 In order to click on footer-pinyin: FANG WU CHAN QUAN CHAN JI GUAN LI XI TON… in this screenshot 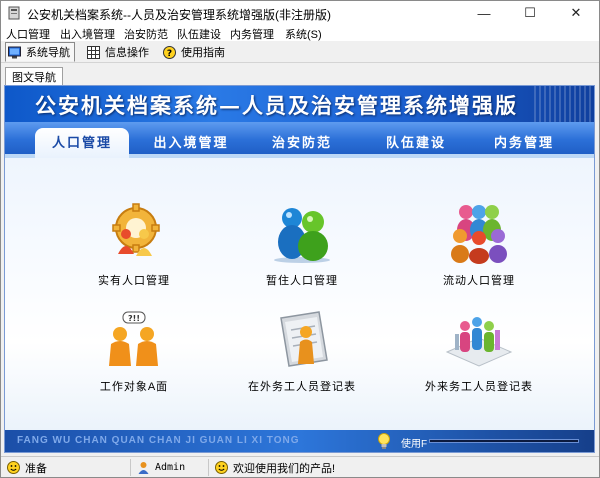, I will do `click(158, 440)`.